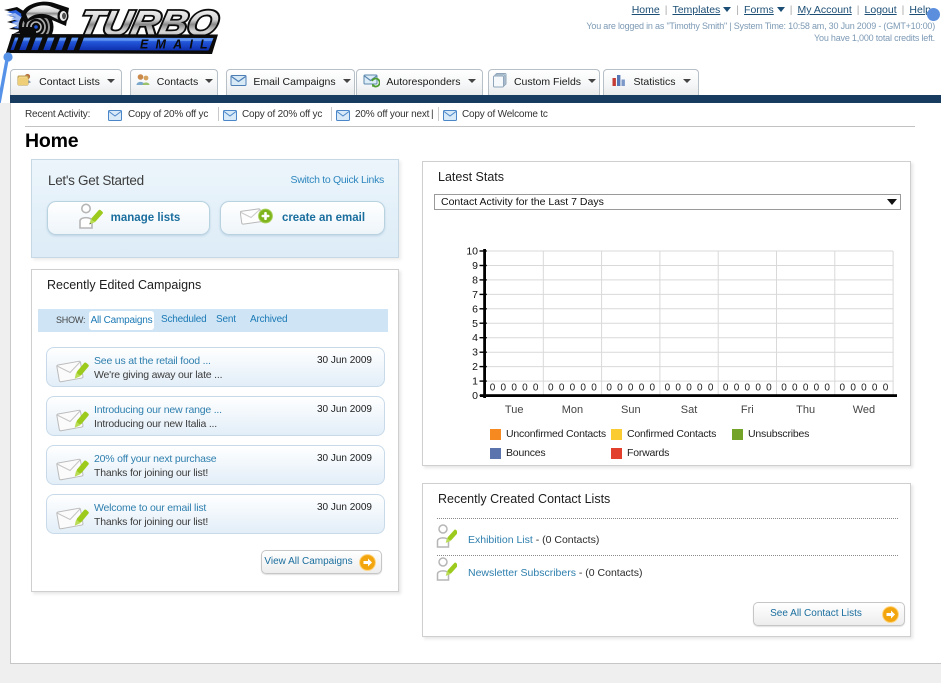 The height and width of the screenshot is (683, 941). Describe the element at coordinates (631, 410) in the screenshot. I see `svg-text: Sun` at that location.